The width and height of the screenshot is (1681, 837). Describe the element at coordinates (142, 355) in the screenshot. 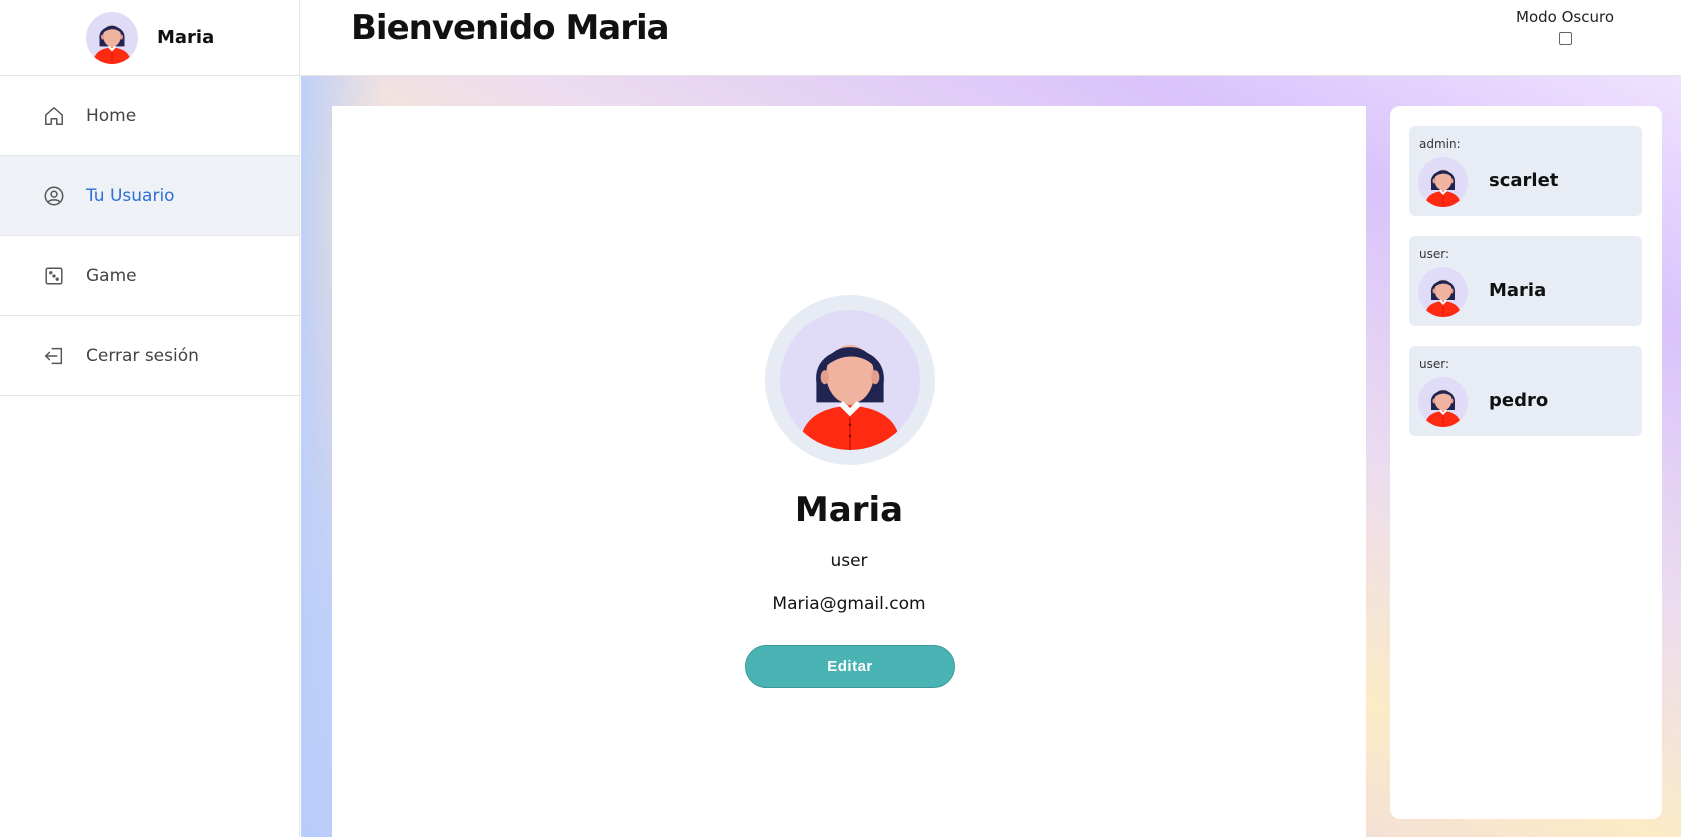

I see `sidebar-item-label: Cerrar sesión` at that location.